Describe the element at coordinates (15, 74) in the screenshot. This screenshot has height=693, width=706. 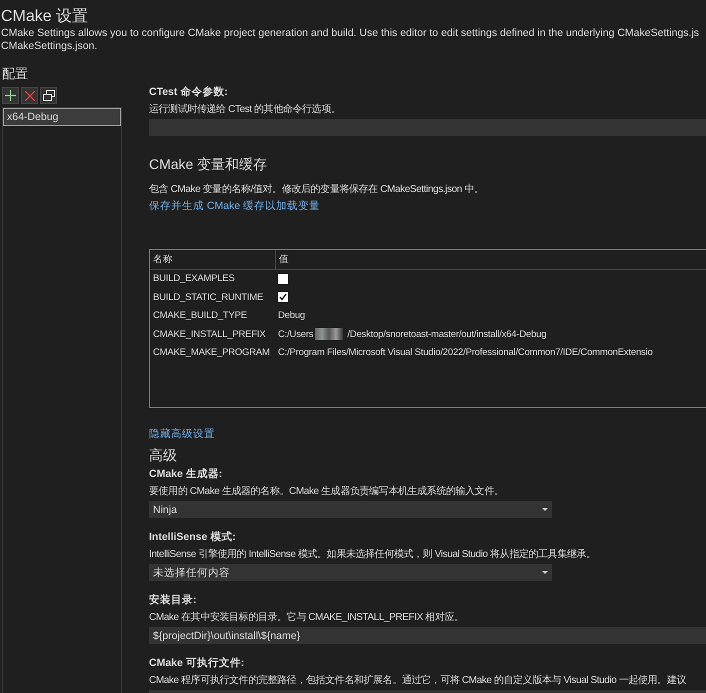
I see `section-title: 配置` at that location.